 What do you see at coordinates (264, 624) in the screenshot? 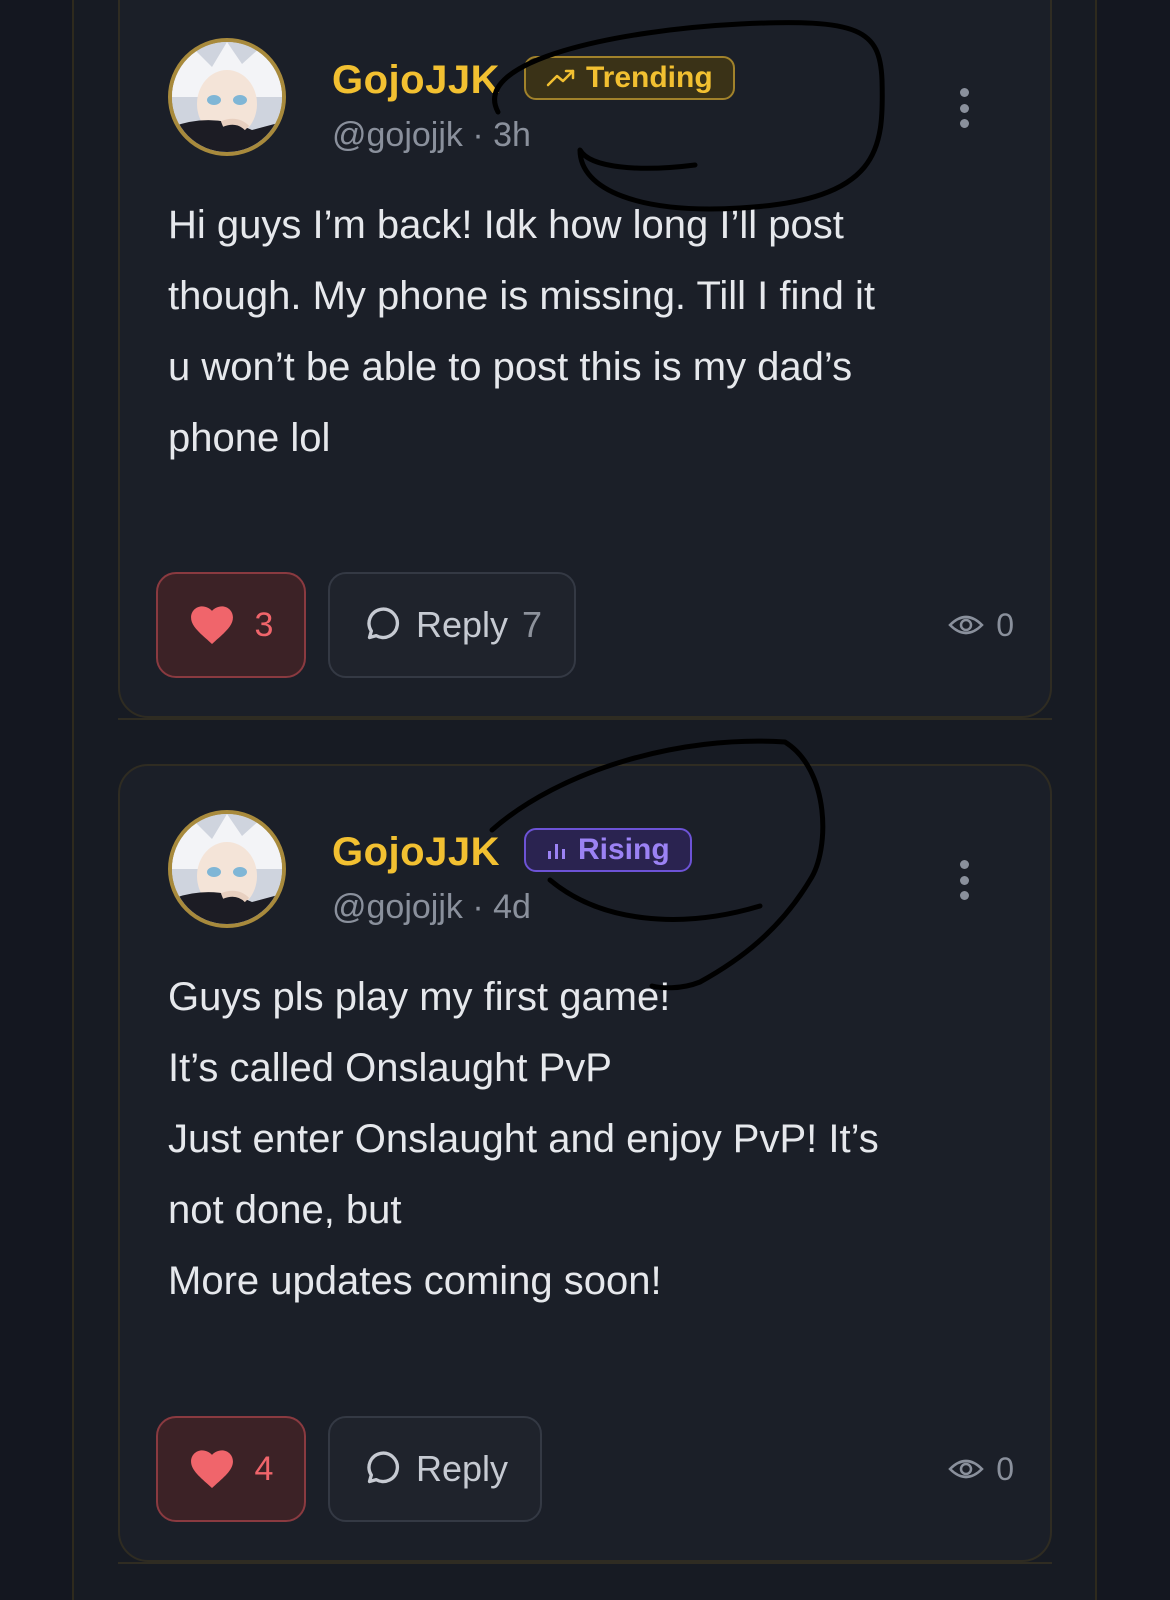
I see `like-count: 3` at bounding box center [264, 624].